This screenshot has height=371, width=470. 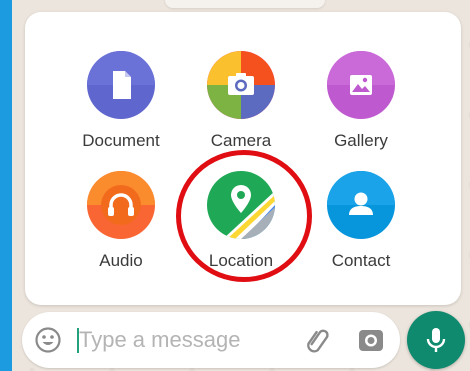 I want to click on document-icon, so click(x=121, y=85).